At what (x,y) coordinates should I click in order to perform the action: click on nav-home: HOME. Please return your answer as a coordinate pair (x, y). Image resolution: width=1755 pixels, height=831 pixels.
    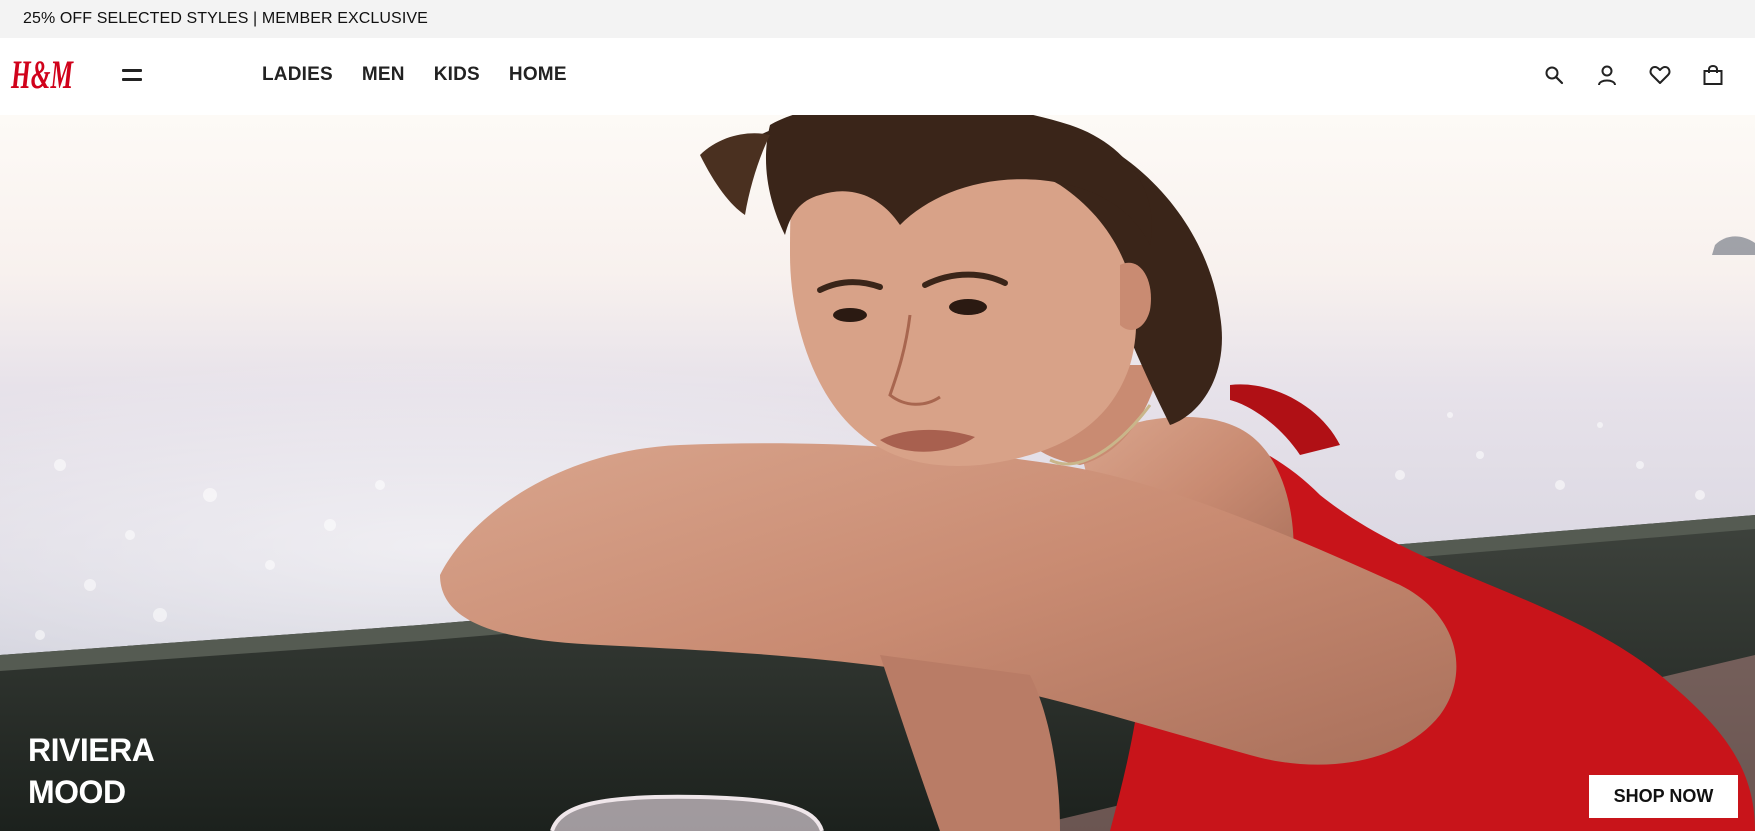
    Looking at the image, I should click on (538, 75).